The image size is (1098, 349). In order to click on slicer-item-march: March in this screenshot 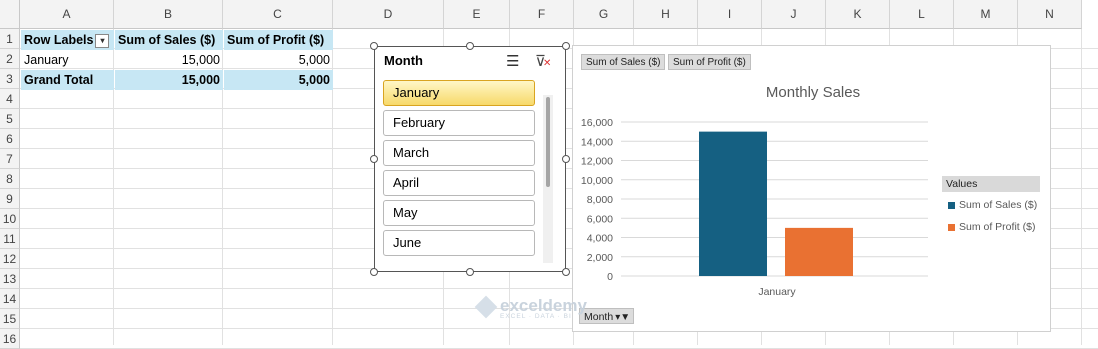, I will do `click(459, 153)`.